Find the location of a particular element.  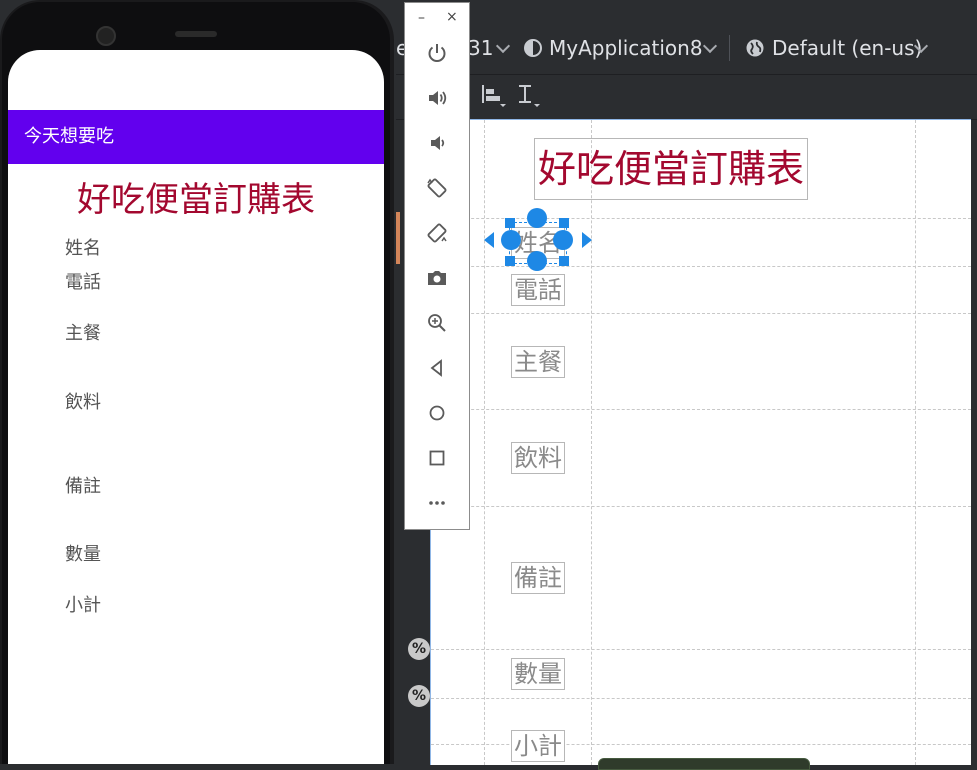

back-icon is located at coordinates (437, 368).